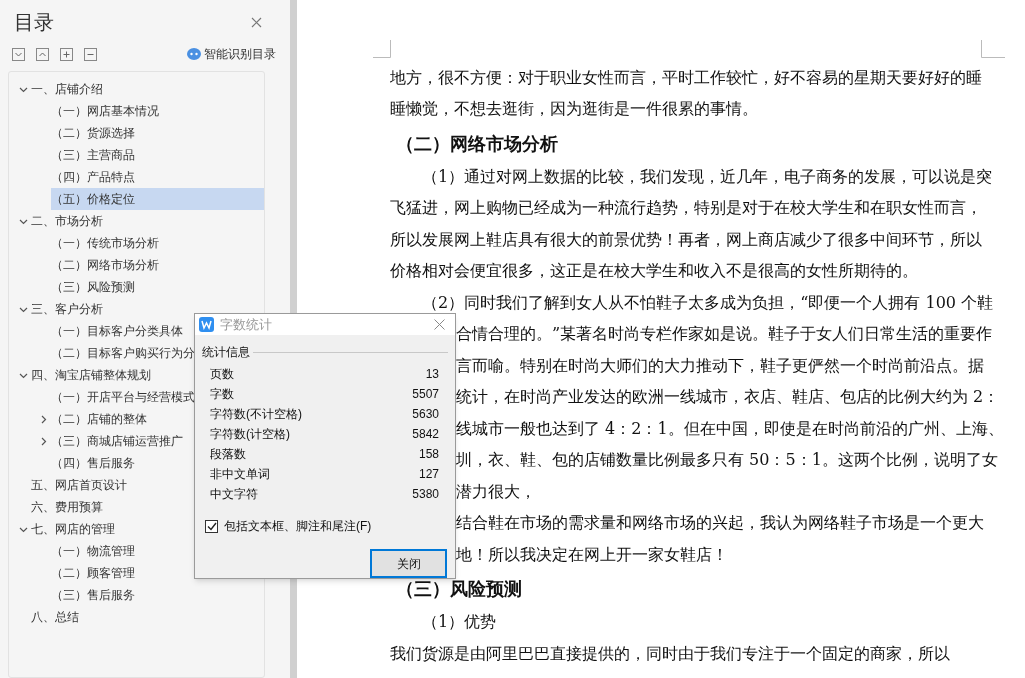  Describe the element at coordinates (432, 374) in the screenshot. I see `stat-value: 13` at that location.